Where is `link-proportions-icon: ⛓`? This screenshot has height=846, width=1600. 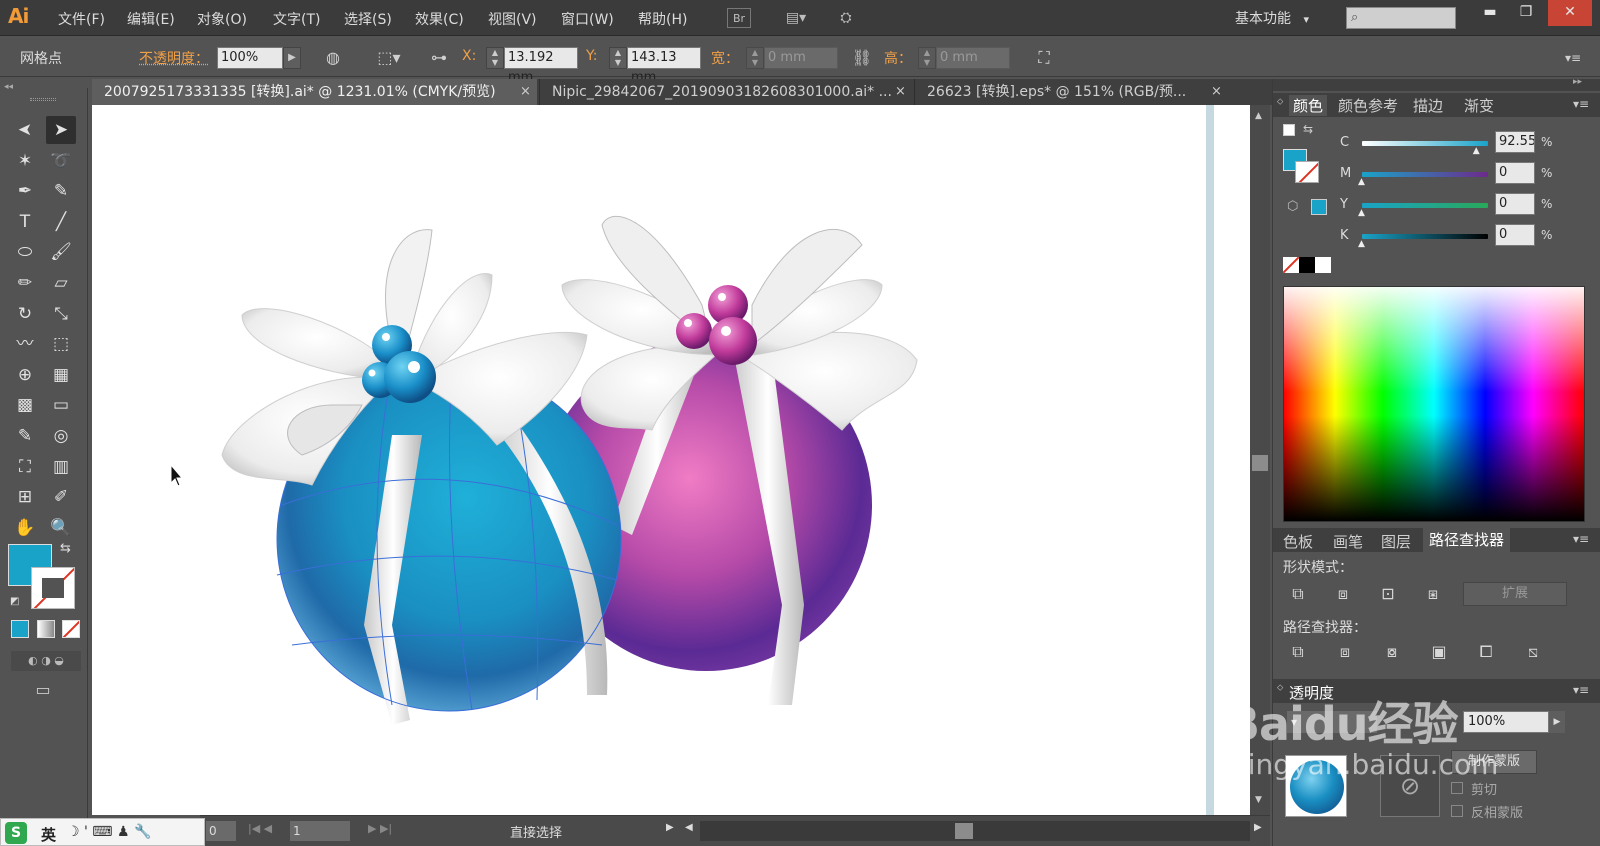 link-proportions-icon: ⛓ is located at coordinates (862, 58).